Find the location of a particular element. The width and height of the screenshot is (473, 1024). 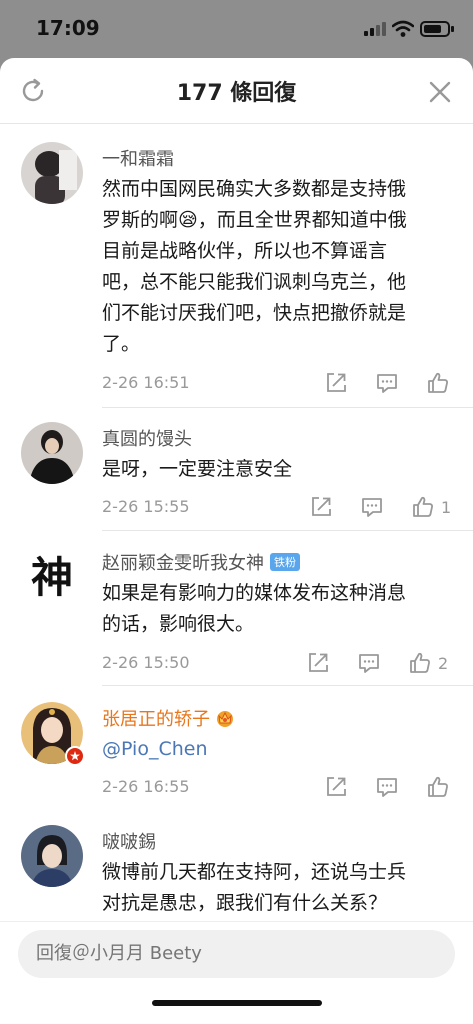

reply-input is located at coordinates (236, 954).